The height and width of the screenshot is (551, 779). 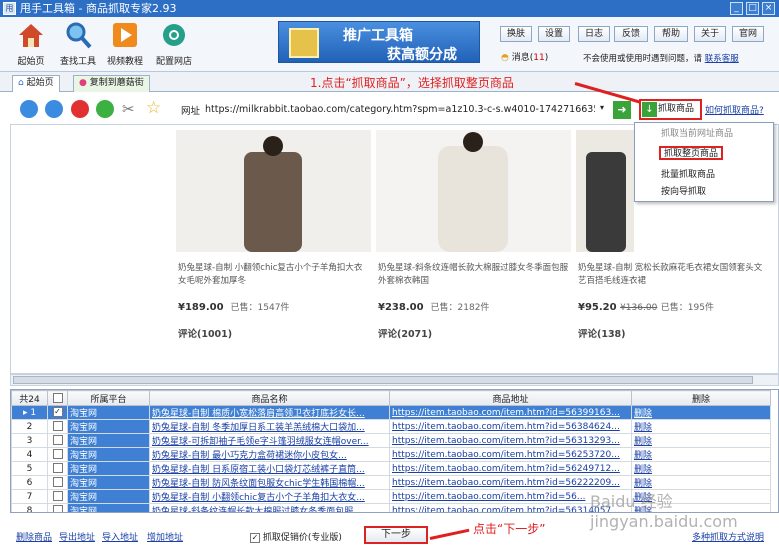 I want to click on back-icon, so click(x=29, y=109).